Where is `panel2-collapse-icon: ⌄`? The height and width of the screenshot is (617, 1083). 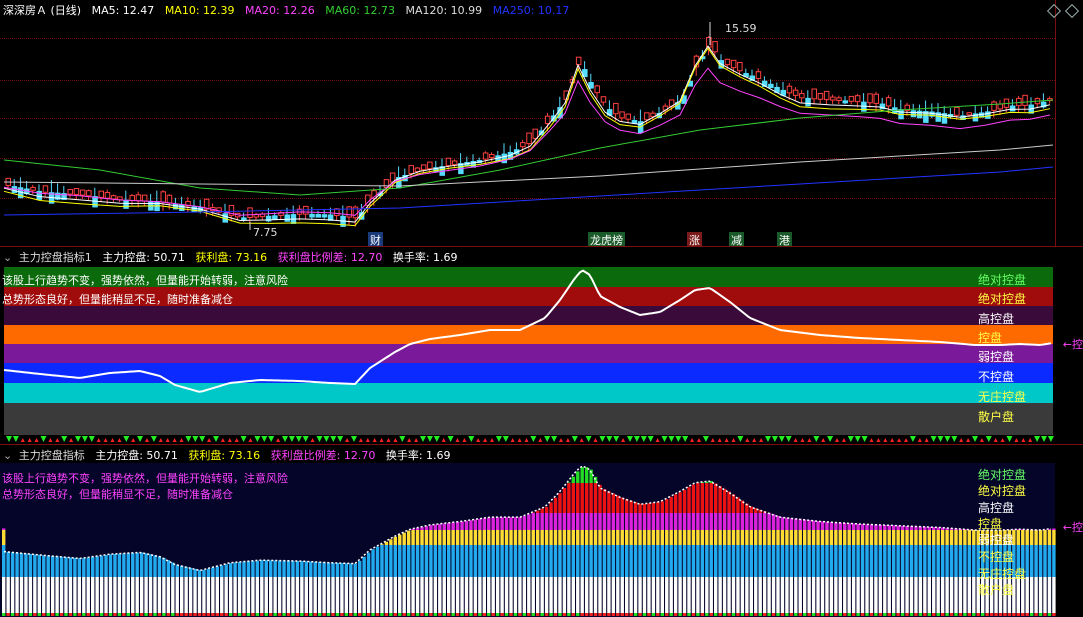 panel2-collapse-icon: ⌄ is located at coordinates (7, 455).